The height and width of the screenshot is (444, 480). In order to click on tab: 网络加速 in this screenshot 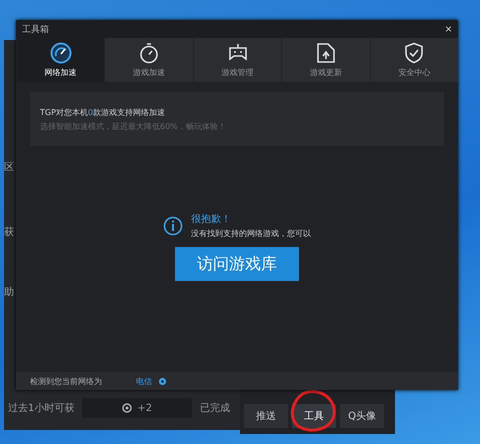, I will do `click(60, 60)`.